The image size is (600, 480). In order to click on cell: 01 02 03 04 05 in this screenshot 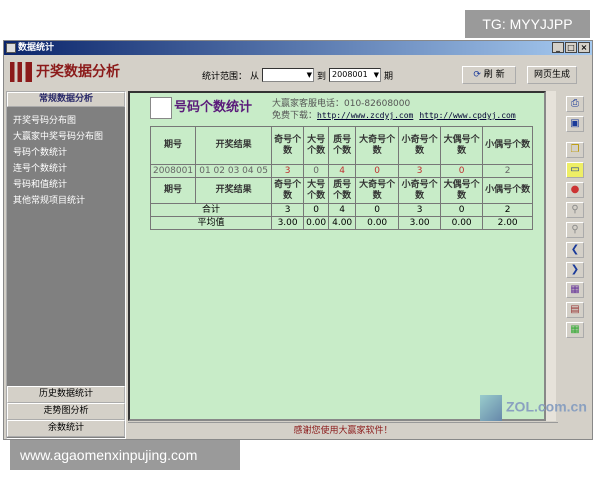, I will do `click(234, 171)`.